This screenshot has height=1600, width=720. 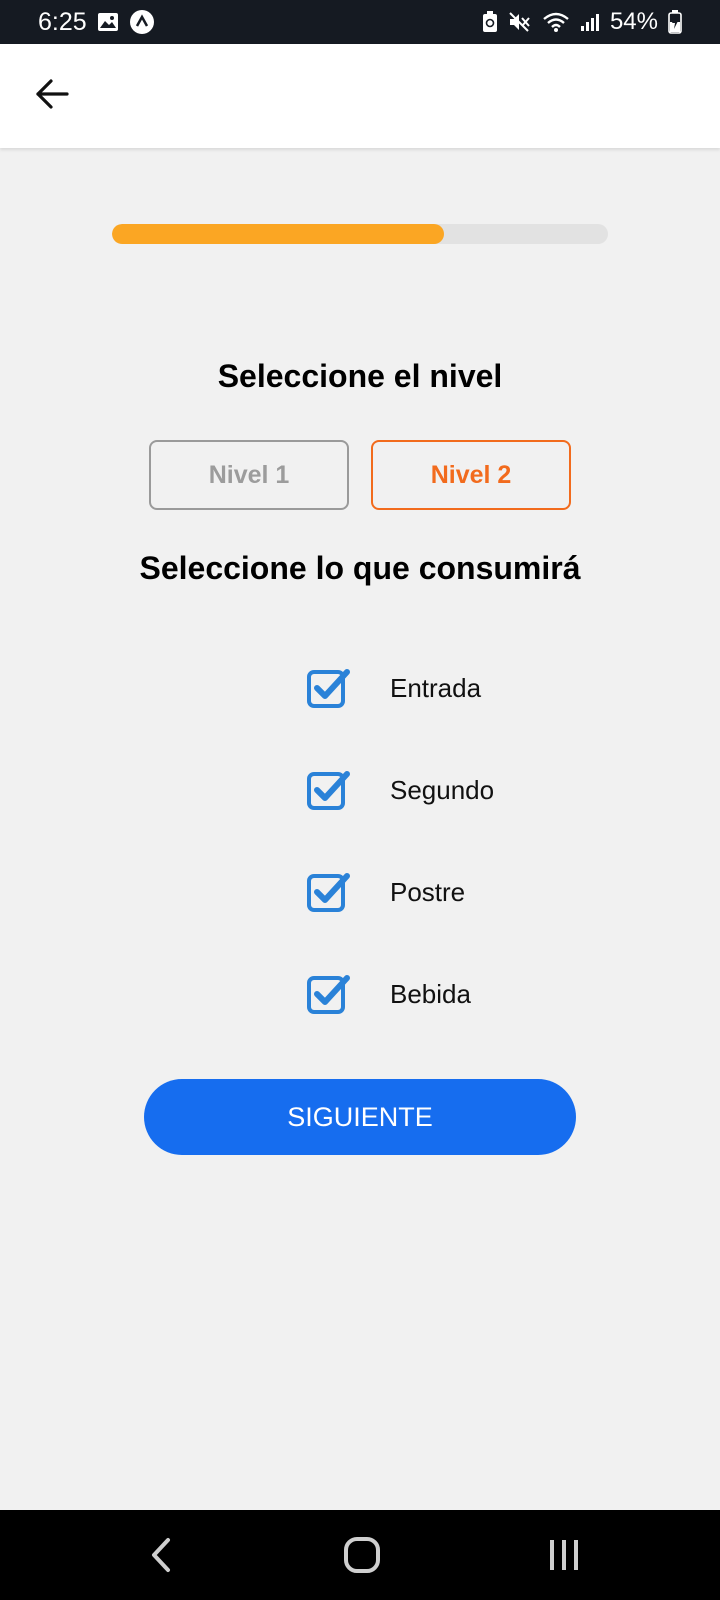 I want to click on back-button, so click(x=52, y=96).